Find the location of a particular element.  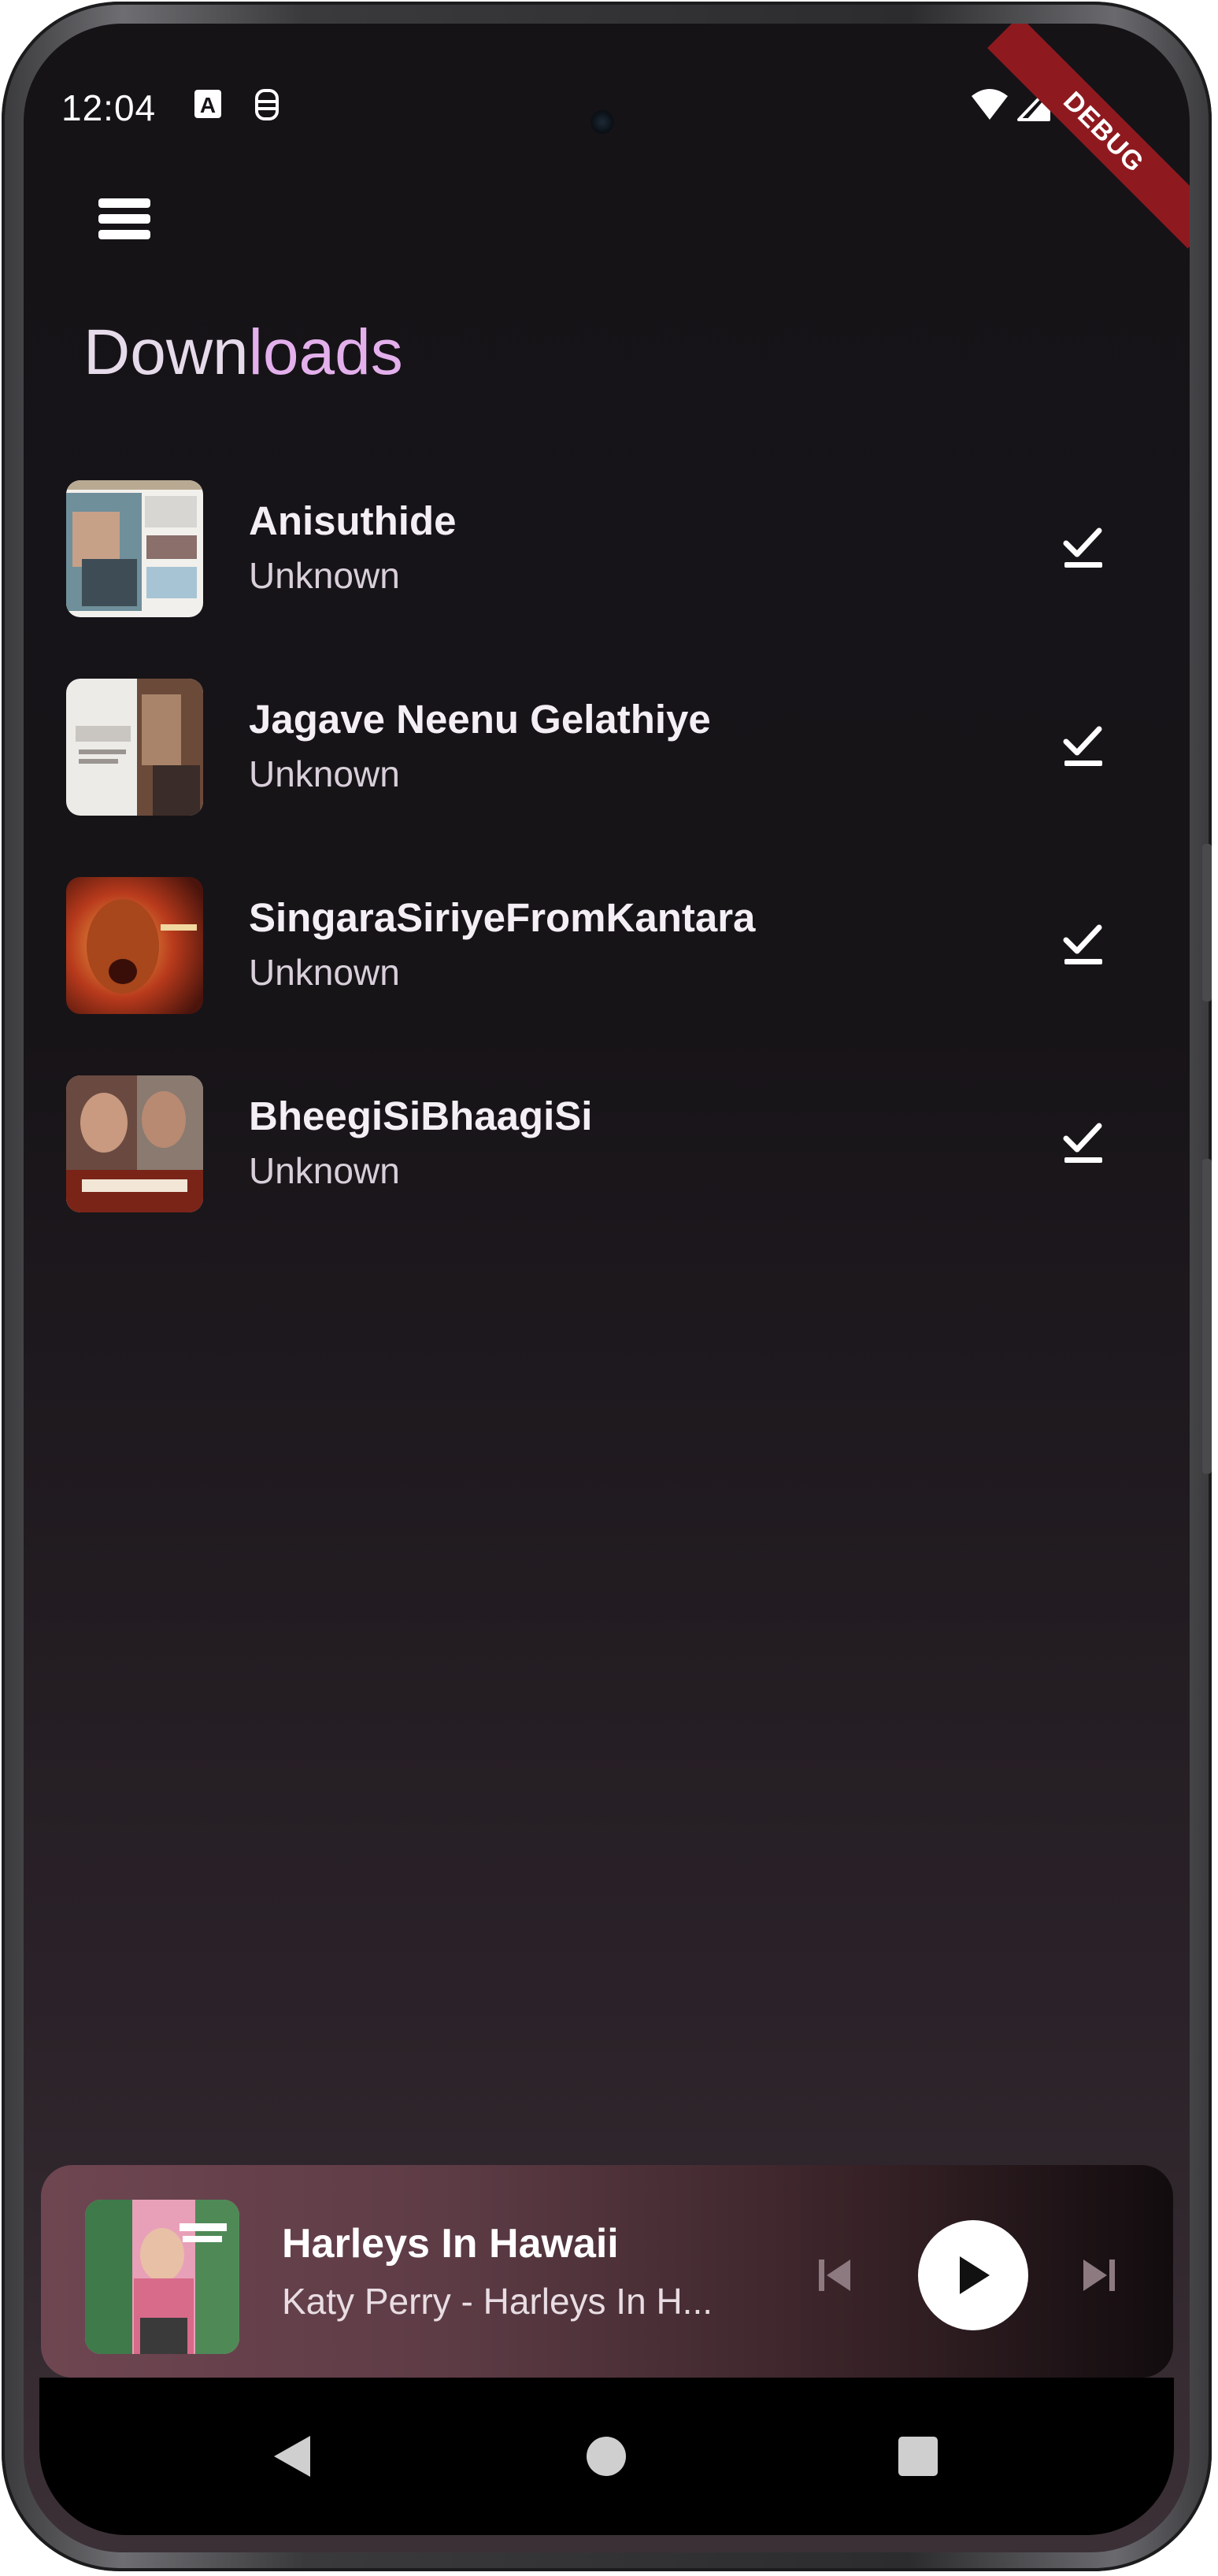

nav-back-button is located at coordinates (291, 2456).